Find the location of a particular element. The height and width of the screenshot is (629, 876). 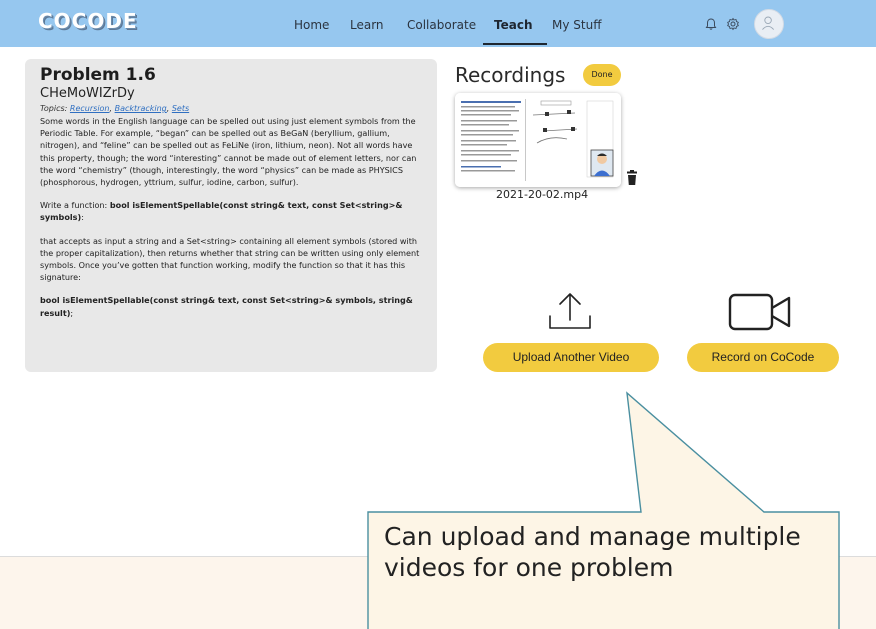

nav-my-stuff: My Stuff is located at coordinates (576, 25).